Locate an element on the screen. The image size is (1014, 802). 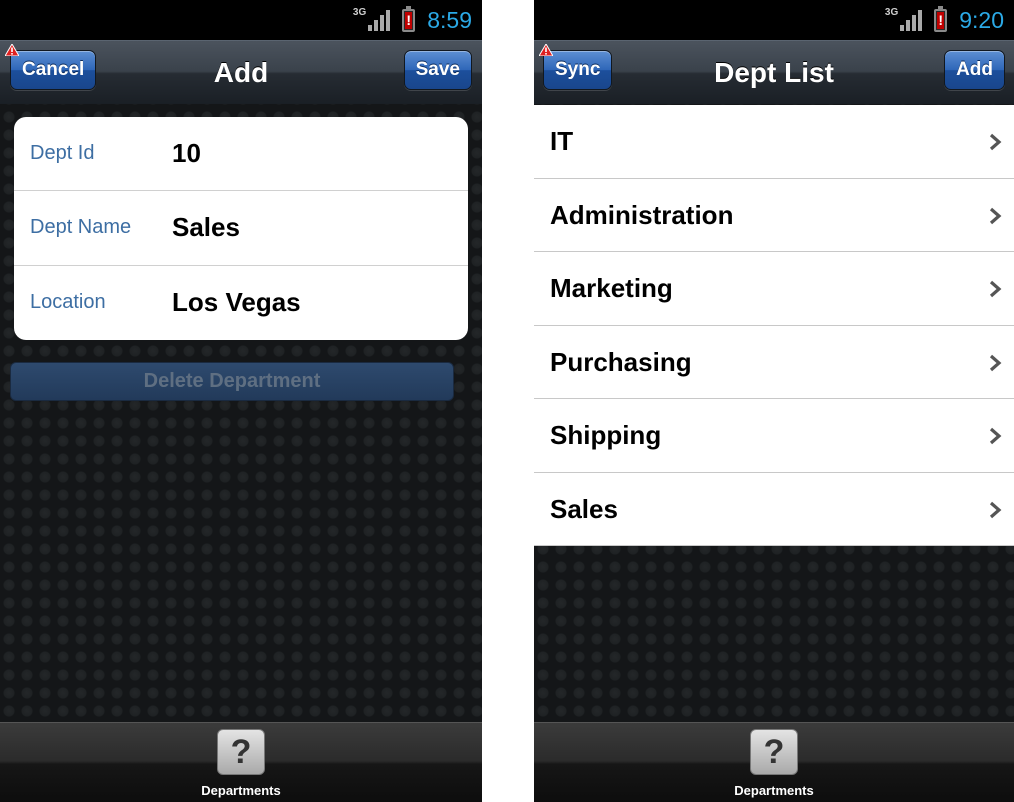
status-indicators: 3G ! 8:59 is located at coordinates (412, 20).